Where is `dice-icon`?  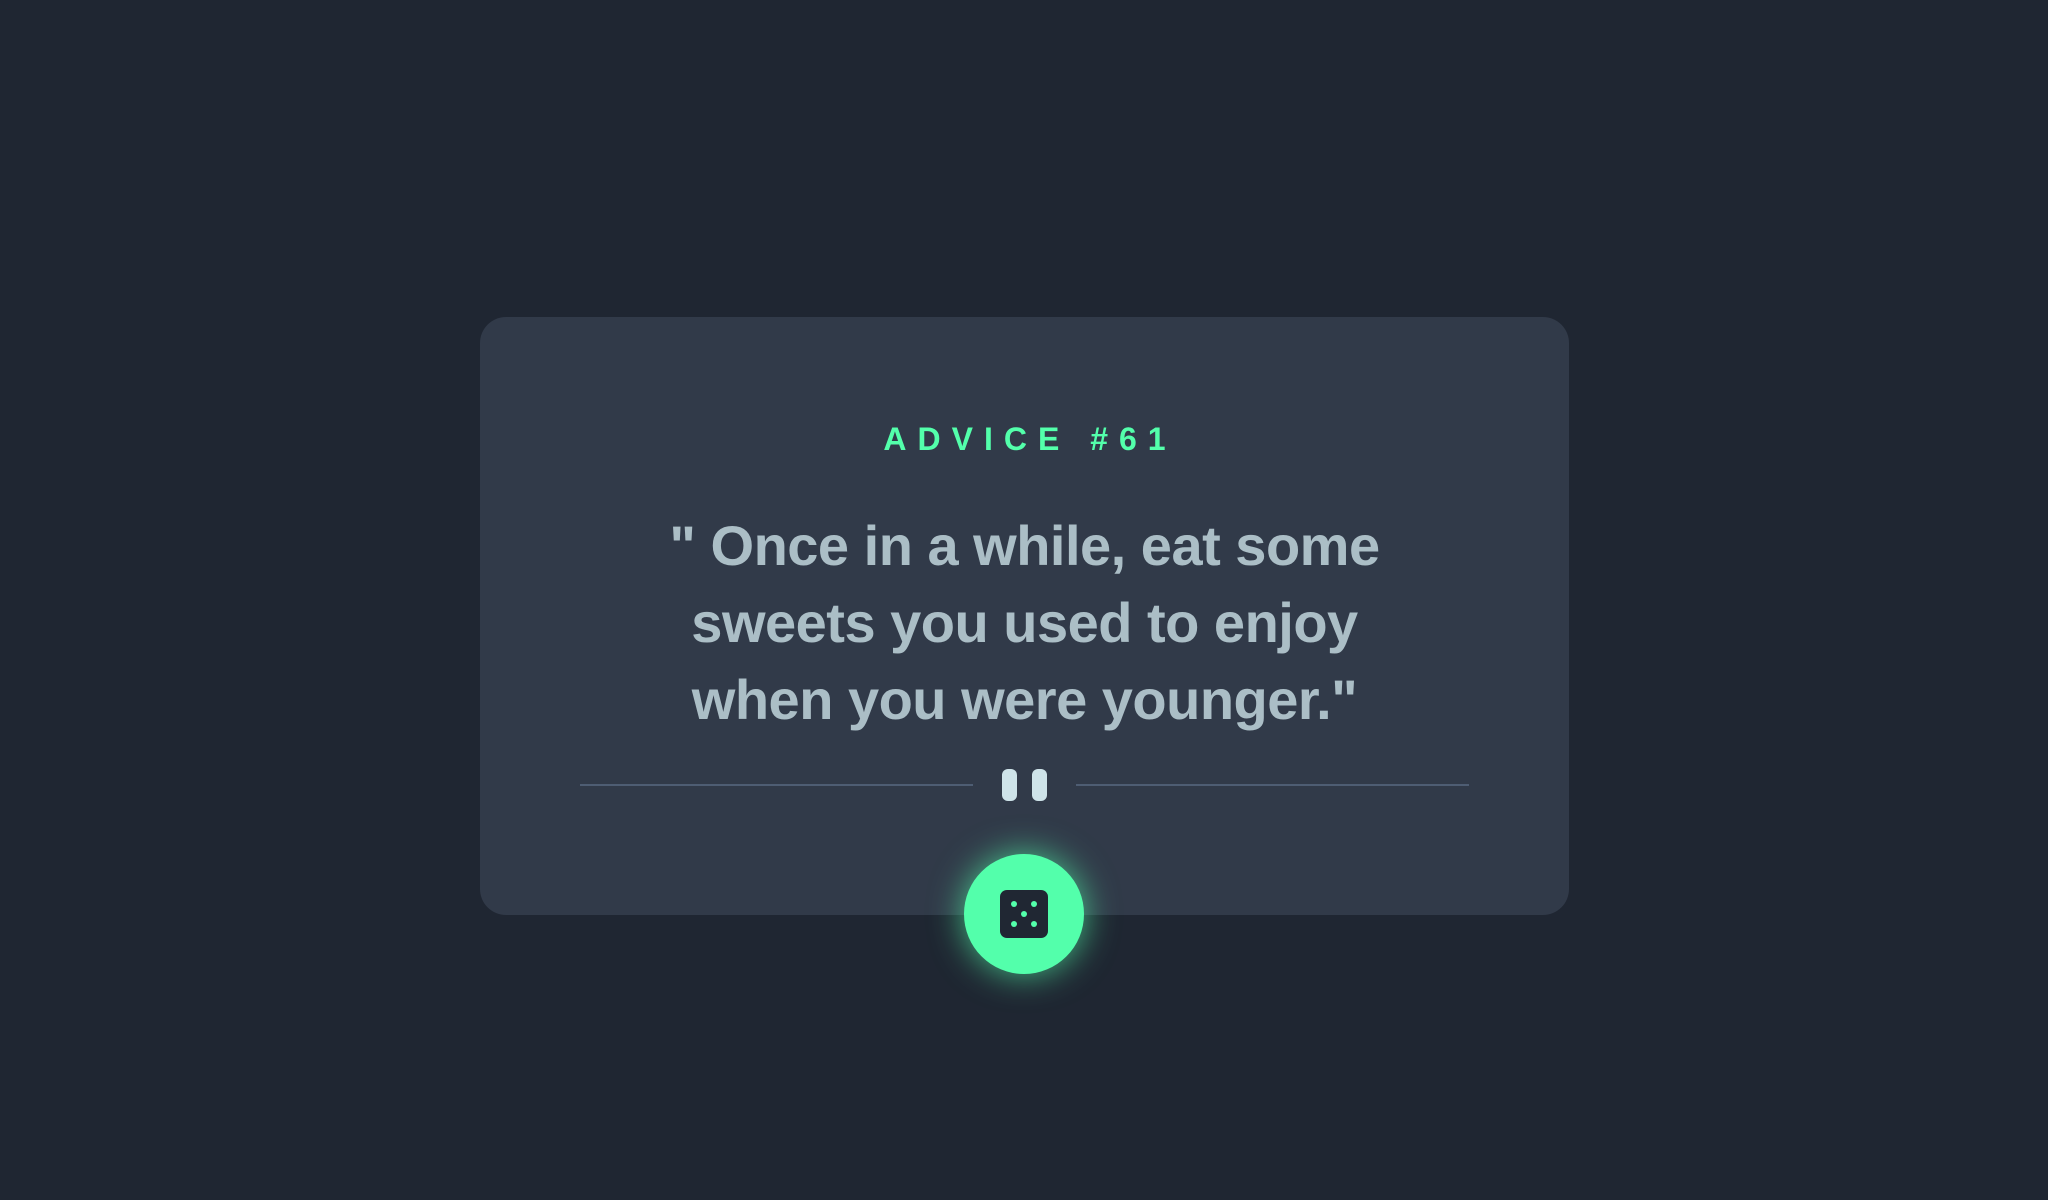 dice-icon is located at coordinates (1024, 914).